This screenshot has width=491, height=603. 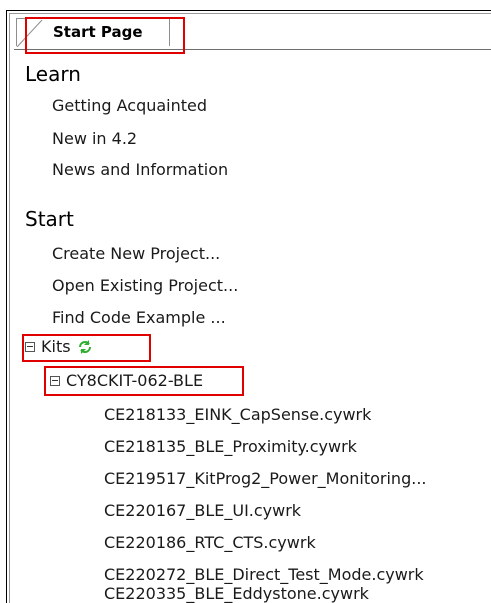 What do you see at coordinates (236, 593) in the screenshot?
I see `example-item: CE220335_BLE_Eddystone.cywrk` at bounding box center [236, 593].